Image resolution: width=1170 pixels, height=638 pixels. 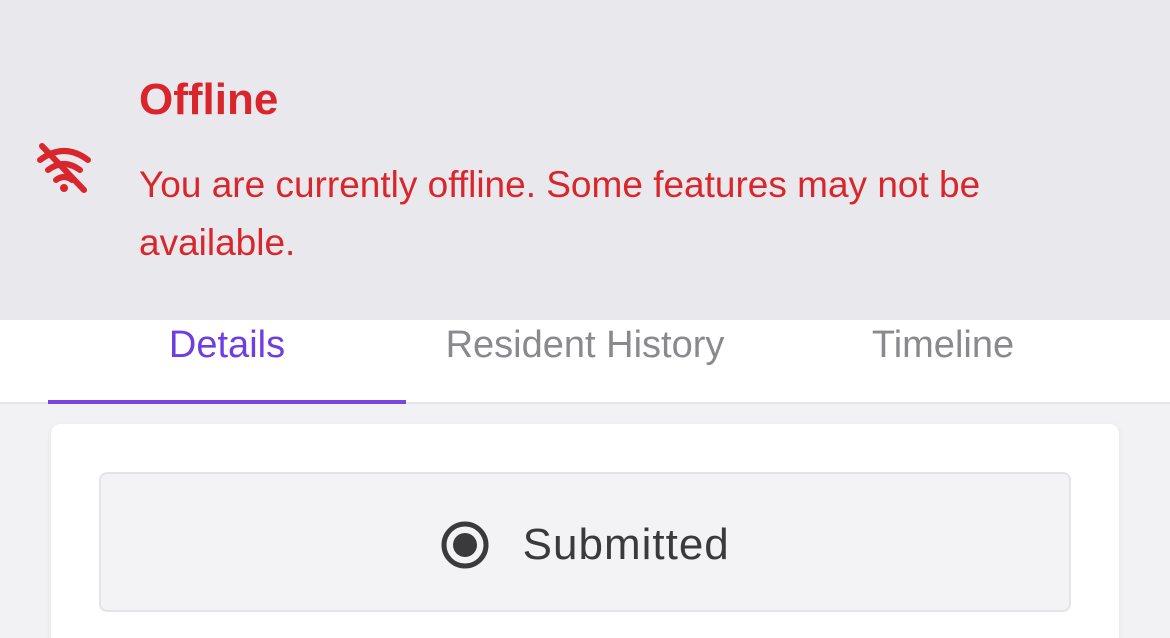 What do you see at coordinates (64, 168) in the screenshot?
I see `wifi-off-icon` at bounding box center [64, 168].